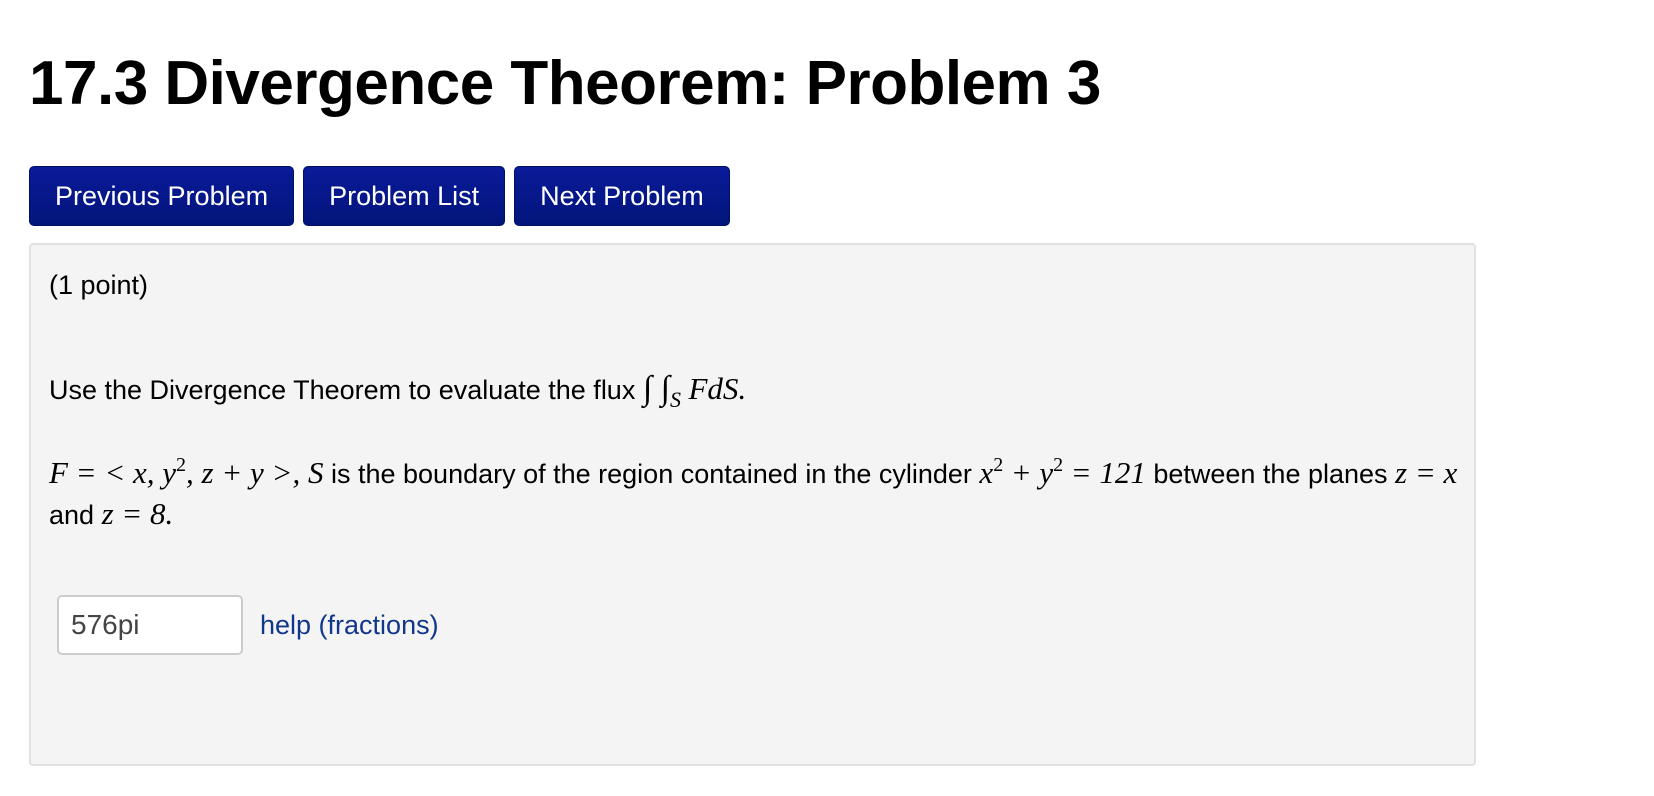  I want to click on points-label: (1 point), so click(99, 285).